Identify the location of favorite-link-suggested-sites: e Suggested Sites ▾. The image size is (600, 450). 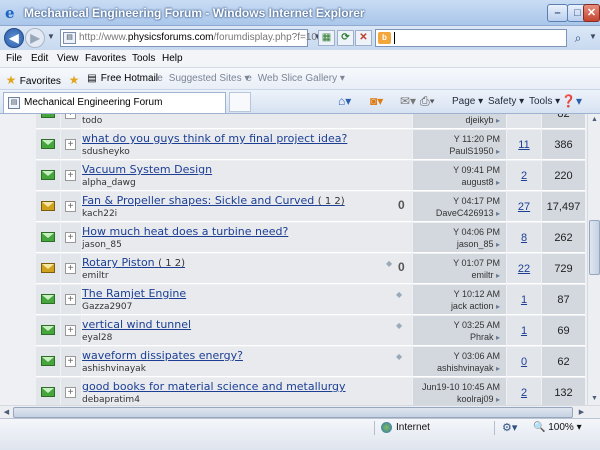
(201, 78).